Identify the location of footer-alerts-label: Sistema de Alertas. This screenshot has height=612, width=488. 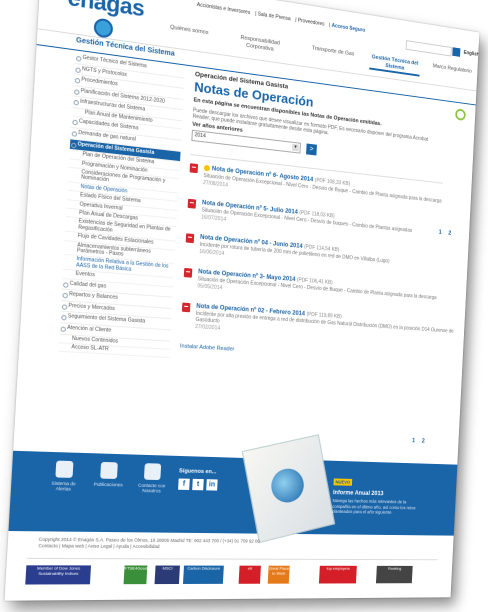
(63, 486).